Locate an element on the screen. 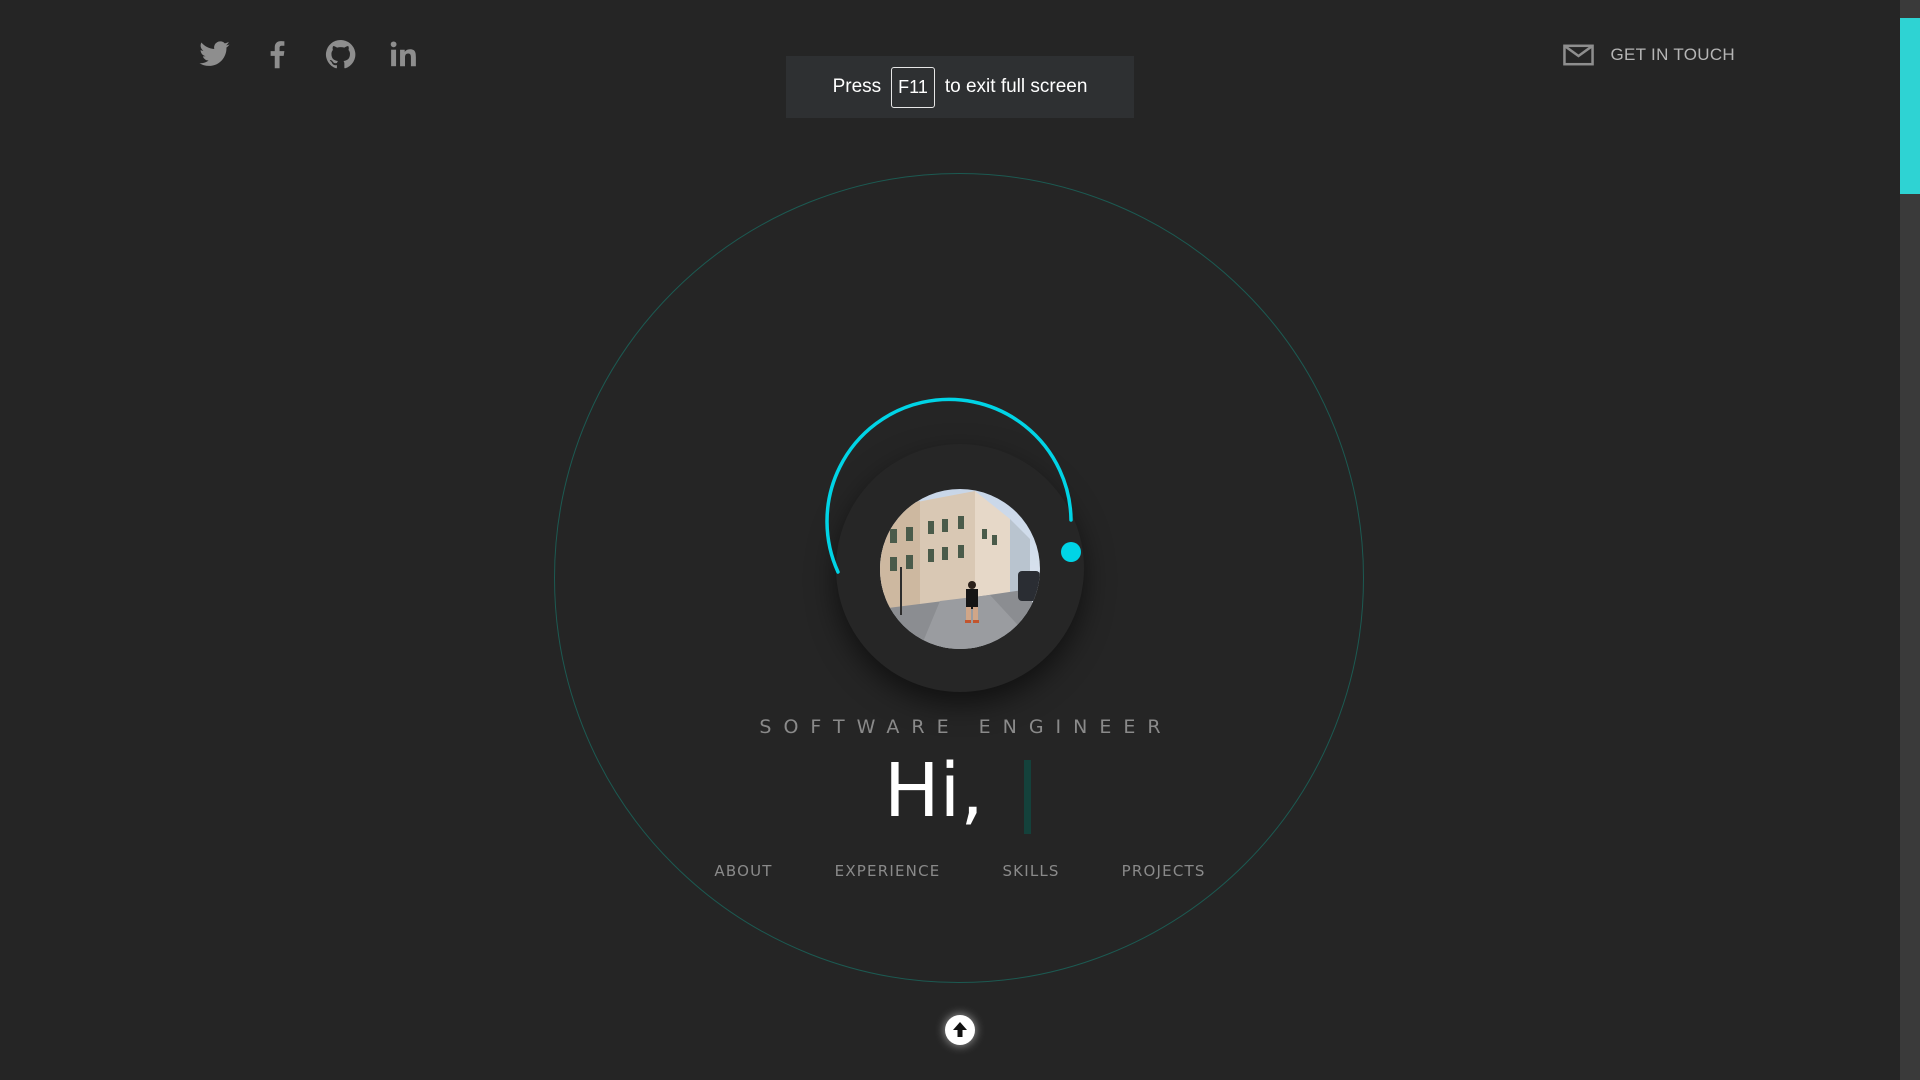 The width and height of the screenshot is (1920, 1080). fullscreen-notice-suffix: to exit full screen is located at coordinates (1016, 86).